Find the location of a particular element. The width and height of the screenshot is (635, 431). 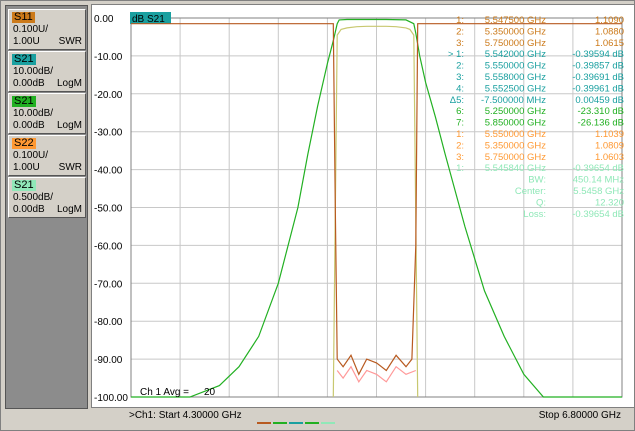

marker-value: 1.0809 is located at coordinates (609, 145).